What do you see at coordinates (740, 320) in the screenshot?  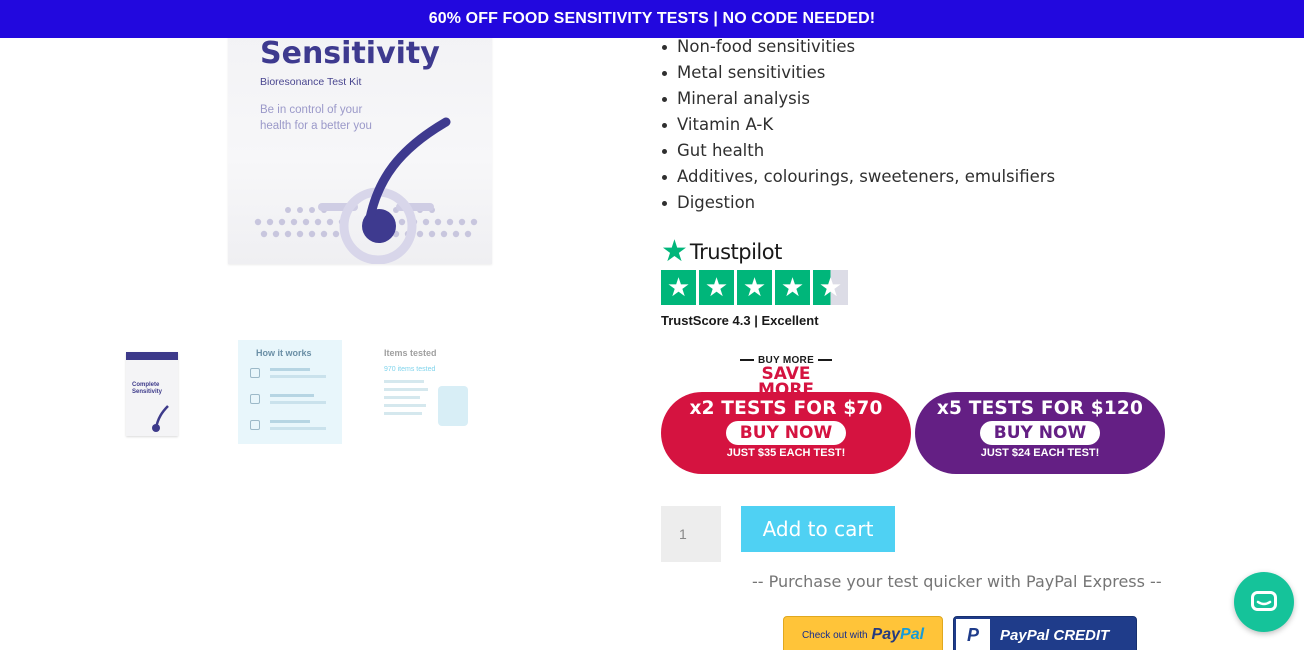 I see `trustpilot-score: TrustScore 4.3 | Excellent` at bounding box center [740, 320].